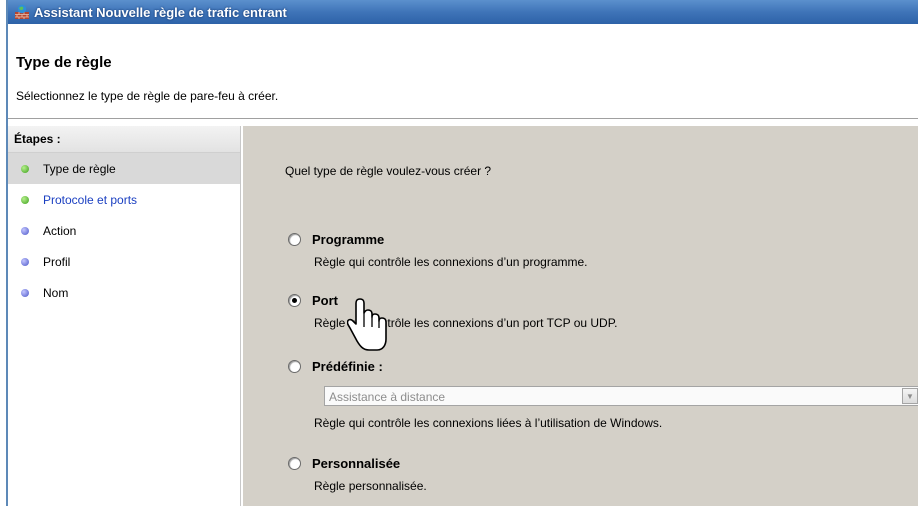 The height and width of the screenshot is (506, 918). Describe the element at coordinates (56, 292) in the screenshot. I see `step-label: Nom` at that location.